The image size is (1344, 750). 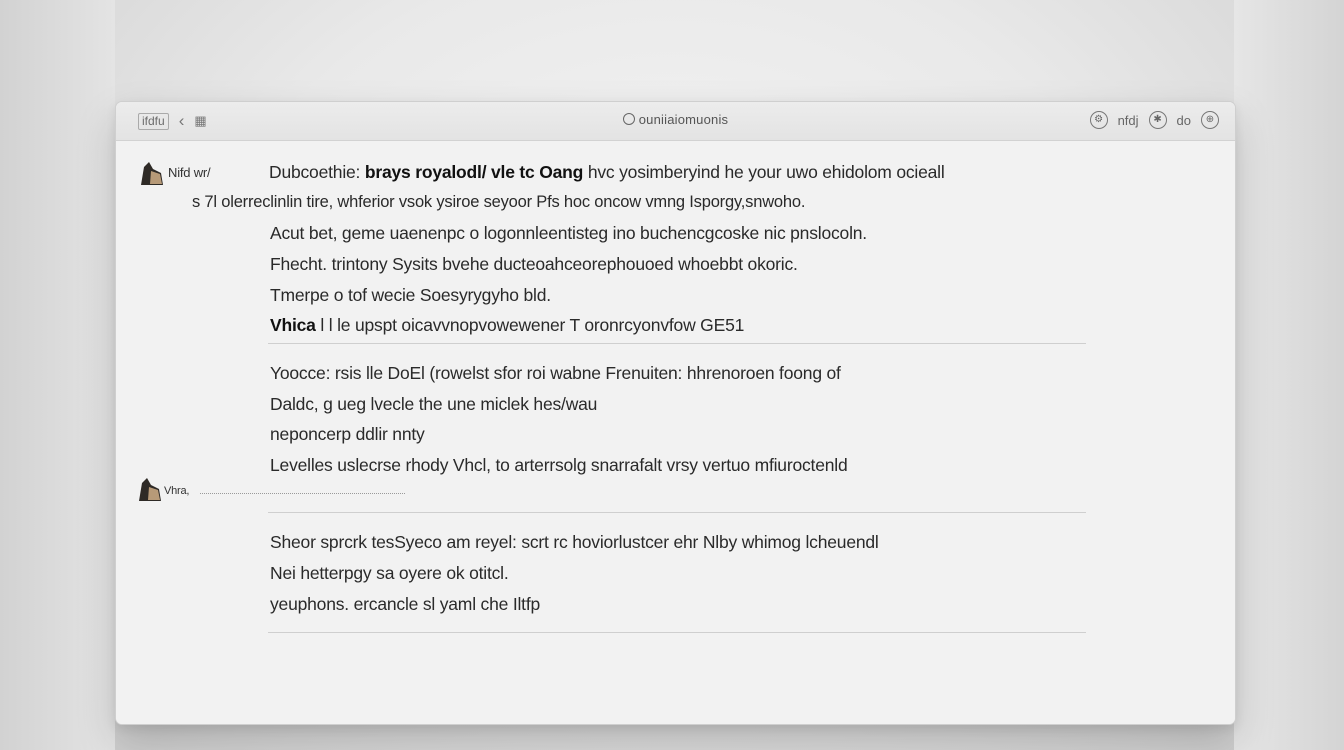 I want to click on titlebar-item-1: do, so click(x=1184, y=120).